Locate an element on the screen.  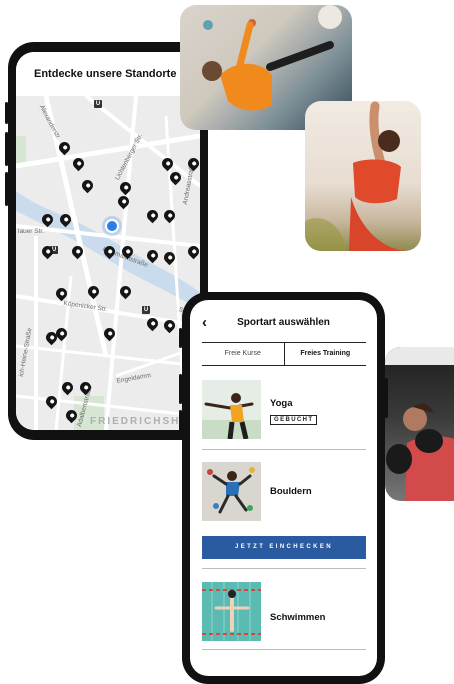
sport-name: Schwimmen is located at coordinates (298, 617).